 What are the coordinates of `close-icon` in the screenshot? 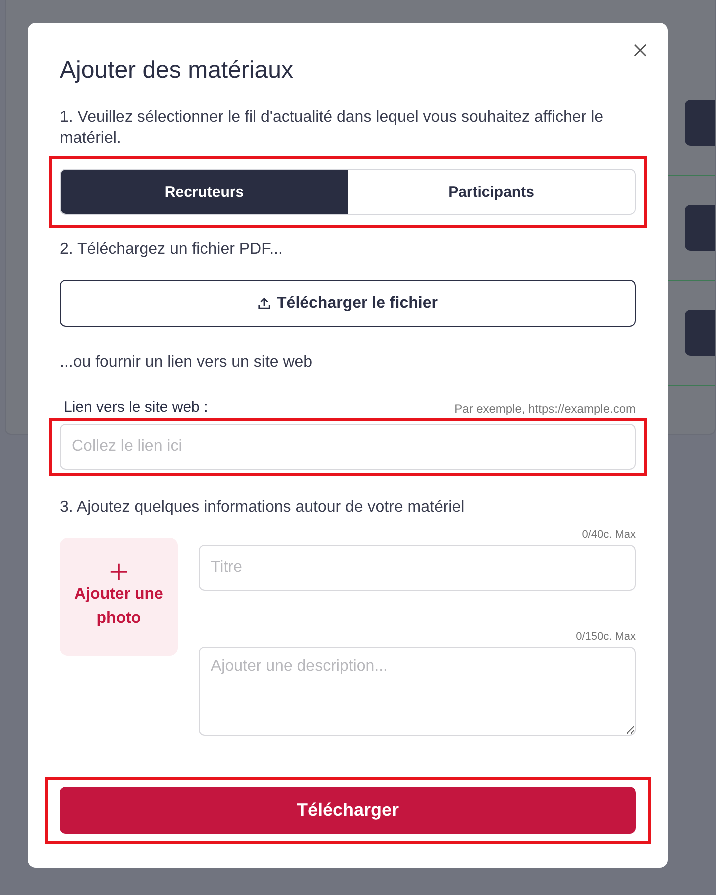 It's located at (640, 50).